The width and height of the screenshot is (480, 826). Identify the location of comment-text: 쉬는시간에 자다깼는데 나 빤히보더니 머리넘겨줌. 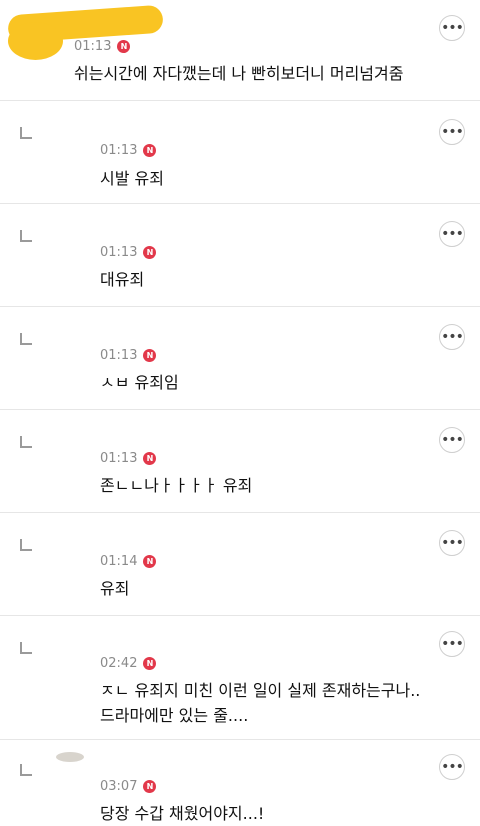
(239, 73).